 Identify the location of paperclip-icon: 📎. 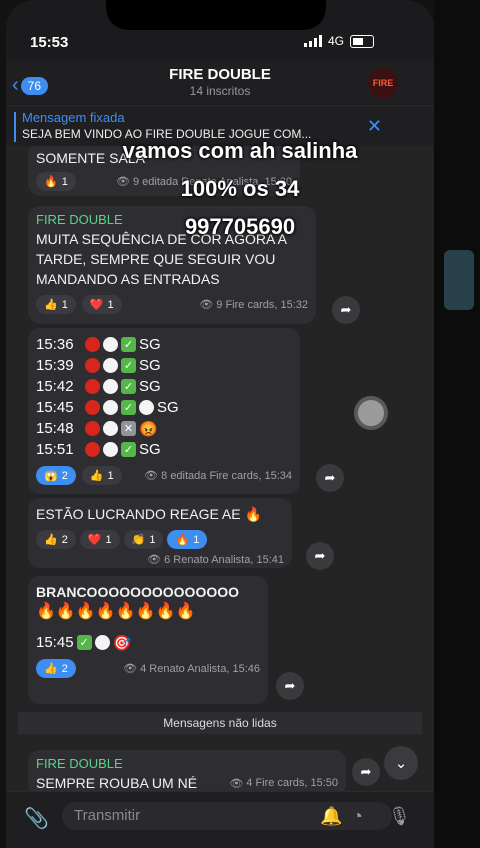
(36, 818).